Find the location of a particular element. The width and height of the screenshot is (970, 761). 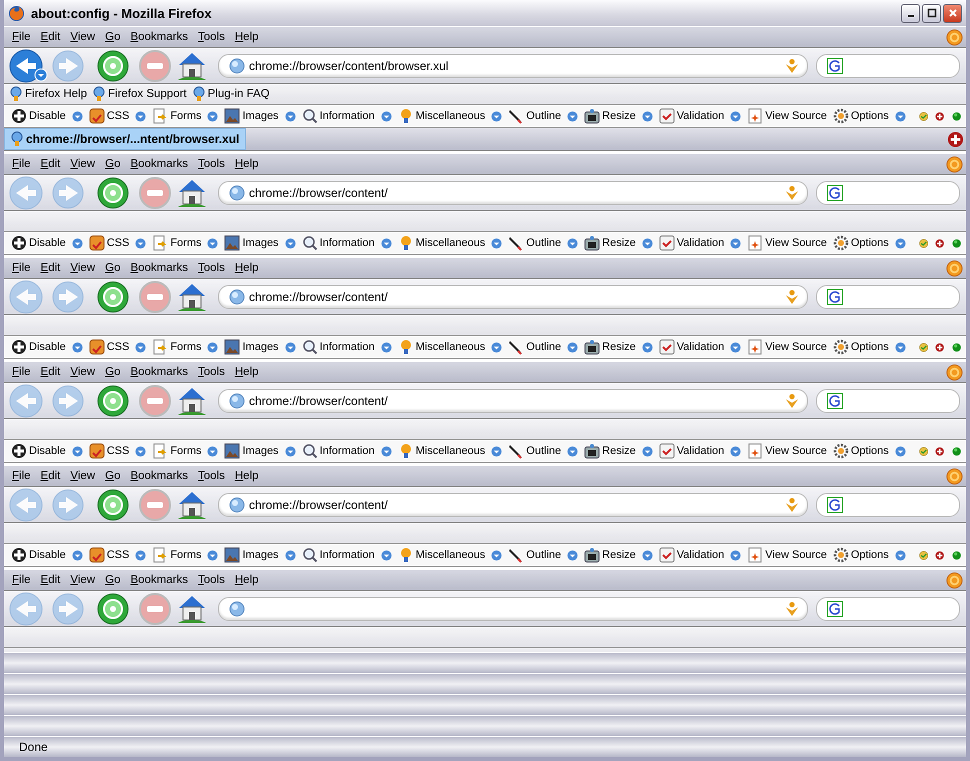

address-field: chrome://browser/content/browser.xul is located at coordinates (513, 66).